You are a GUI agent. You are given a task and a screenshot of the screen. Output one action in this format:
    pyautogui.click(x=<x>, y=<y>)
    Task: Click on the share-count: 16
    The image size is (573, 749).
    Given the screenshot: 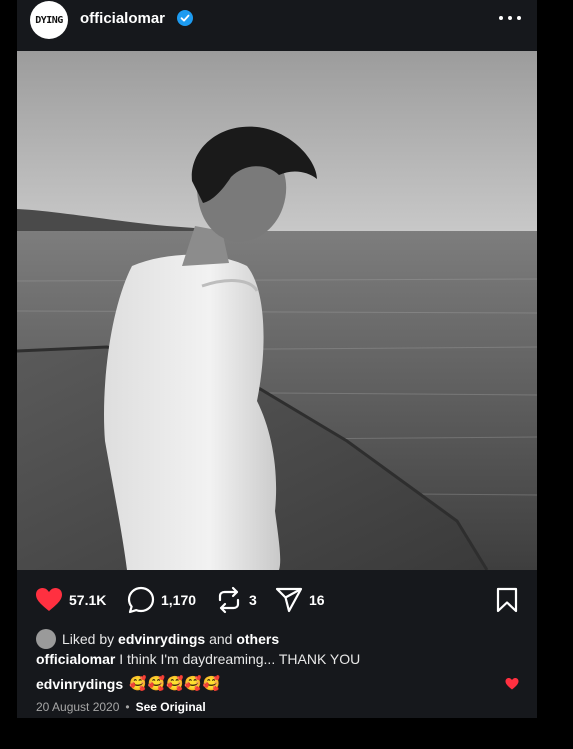 What is the action you would take?
    pyautogui.click(x=317, y=600)
    